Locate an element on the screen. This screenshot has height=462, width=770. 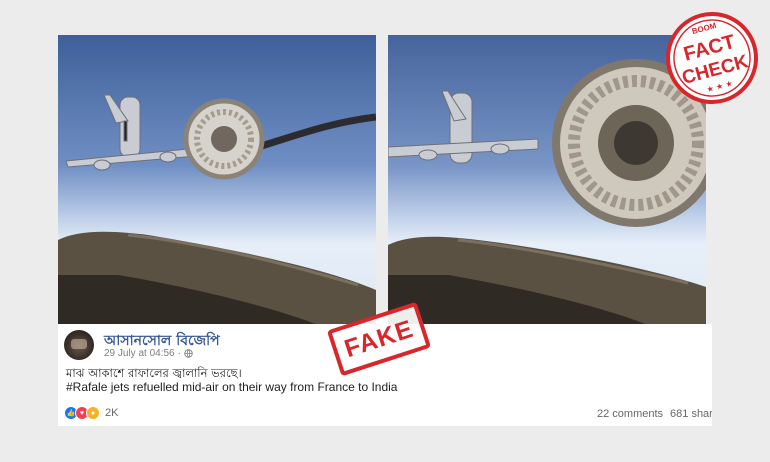
shares-count: 681 shar is located at coordinates (691, 414).